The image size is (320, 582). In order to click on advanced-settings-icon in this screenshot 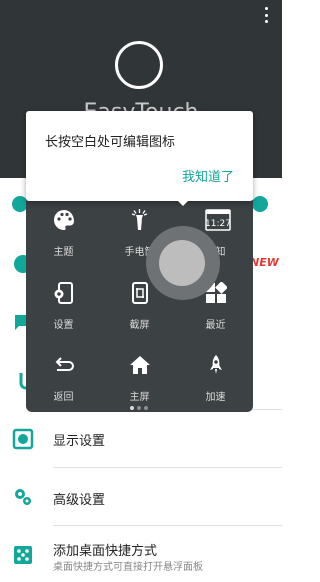, I will do `click(23, 497)`.